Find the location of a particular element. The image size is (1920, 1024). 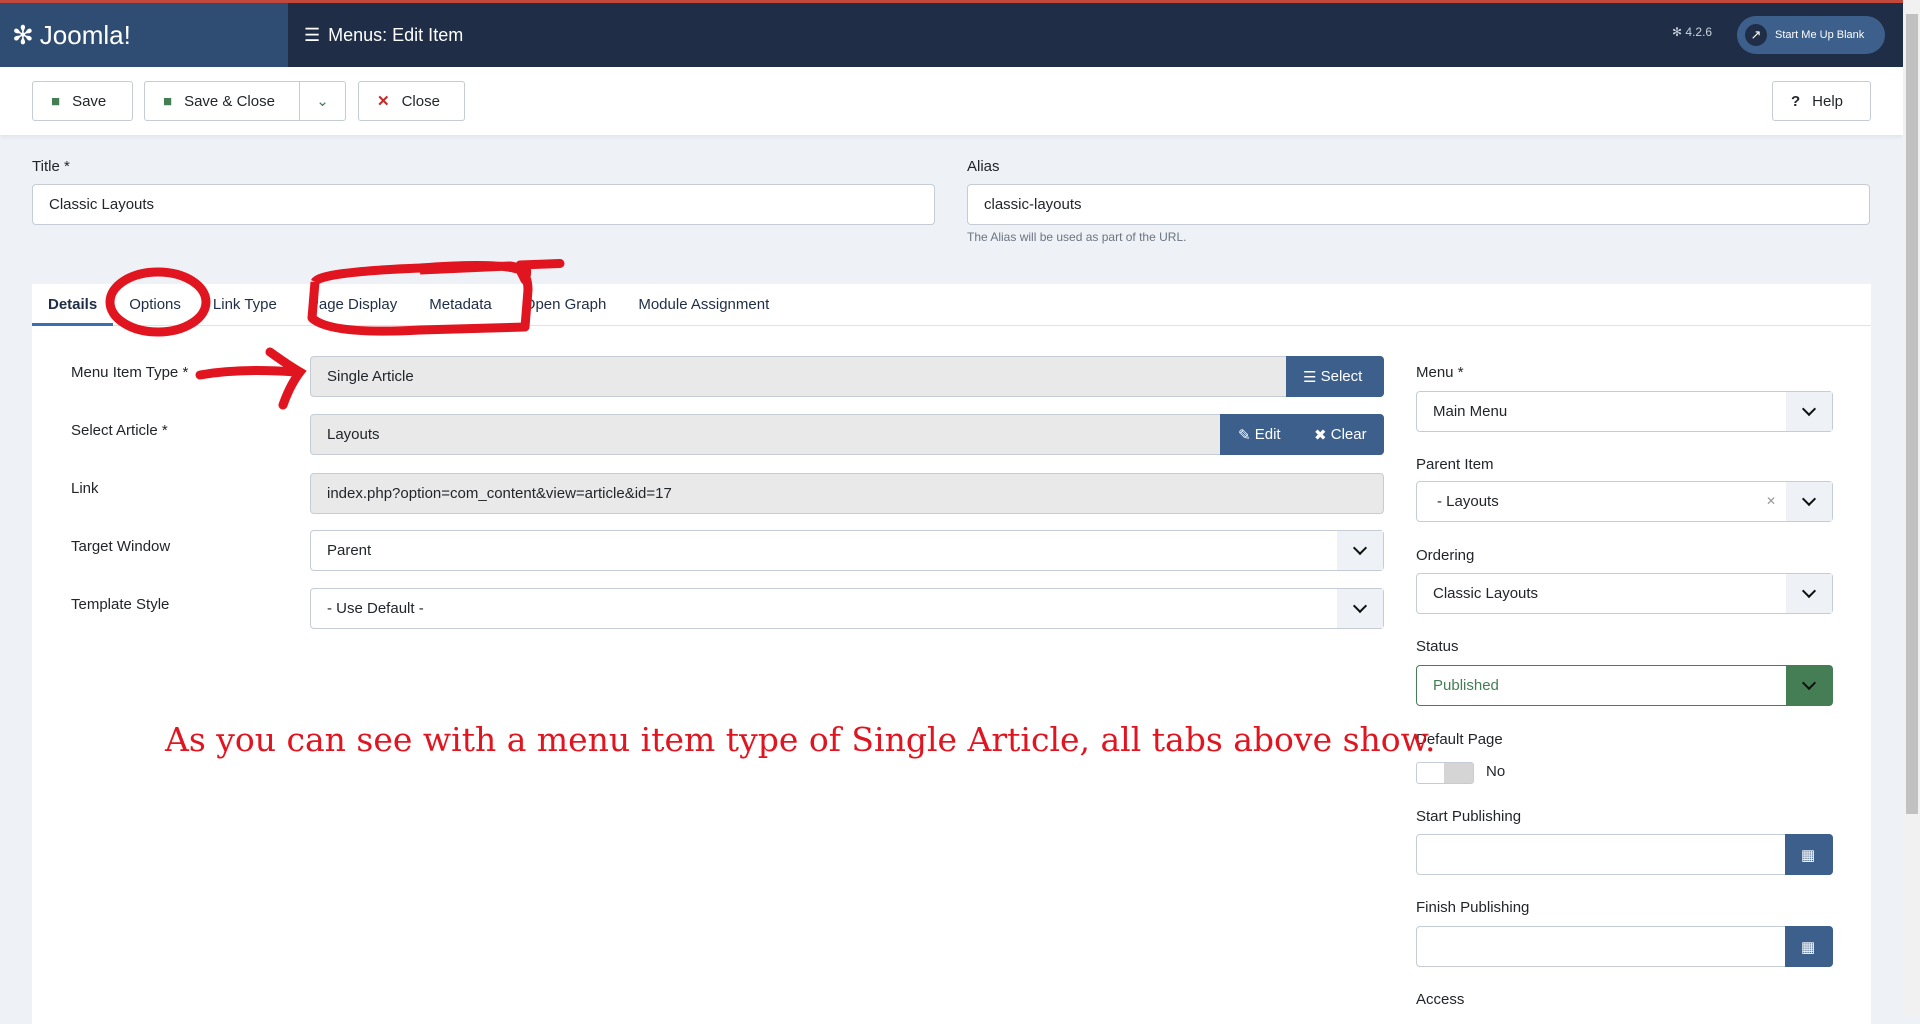

edit-article-button: ✎ Edit is located at coordinates (1261, 434).